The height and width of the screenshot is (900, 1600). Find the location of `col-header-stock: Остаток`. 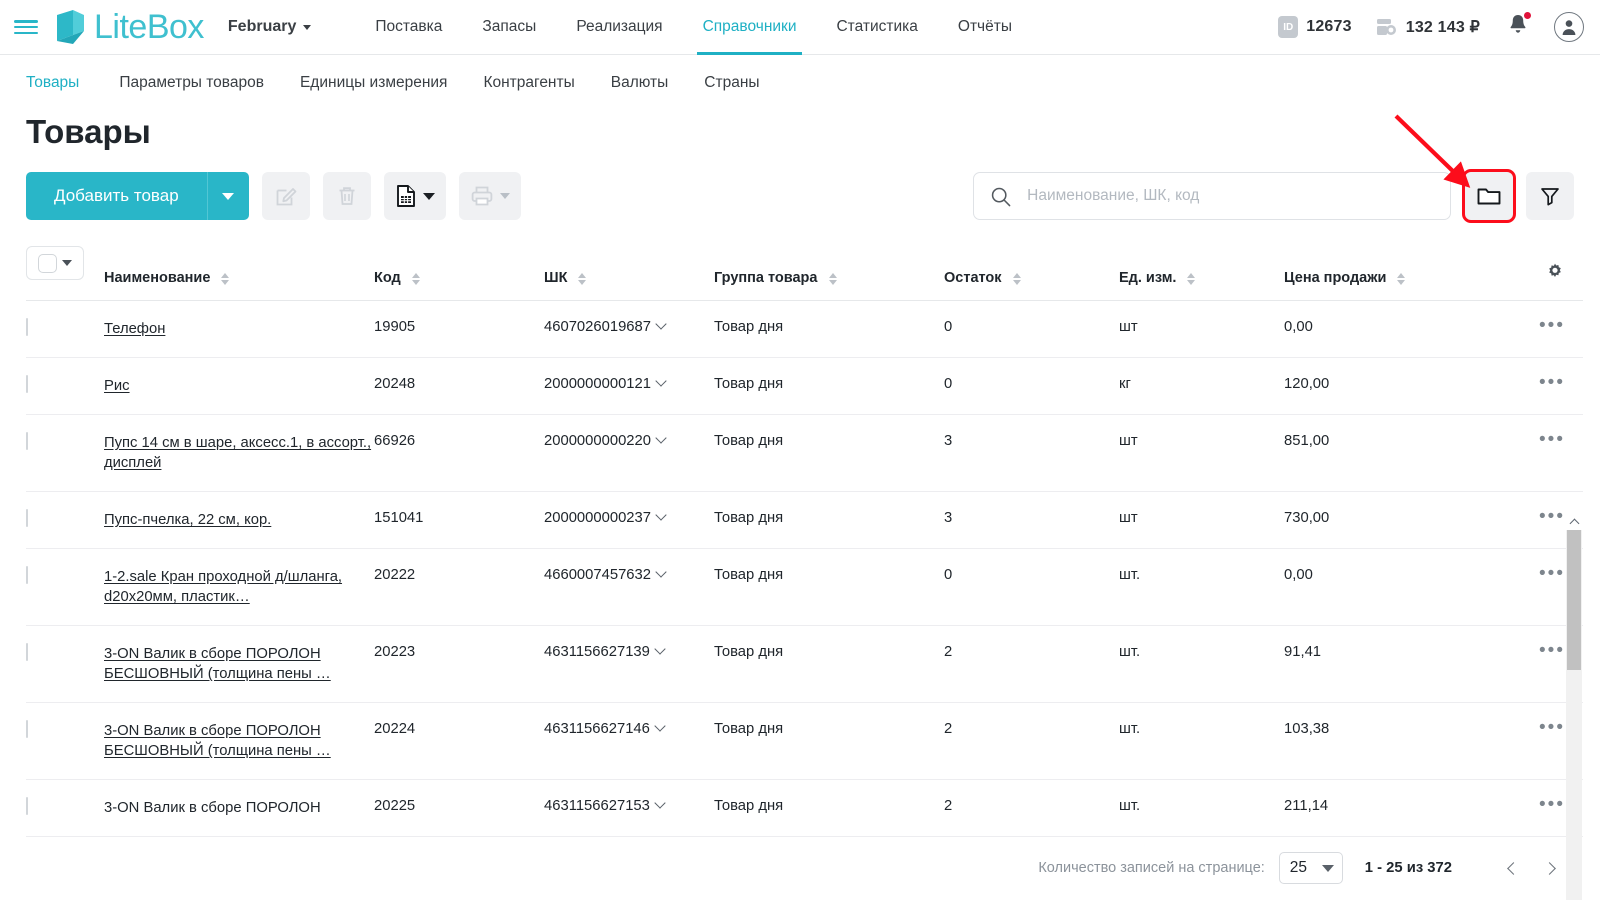

col-header-stock: Остаток is located at coordinates (1031, 273).